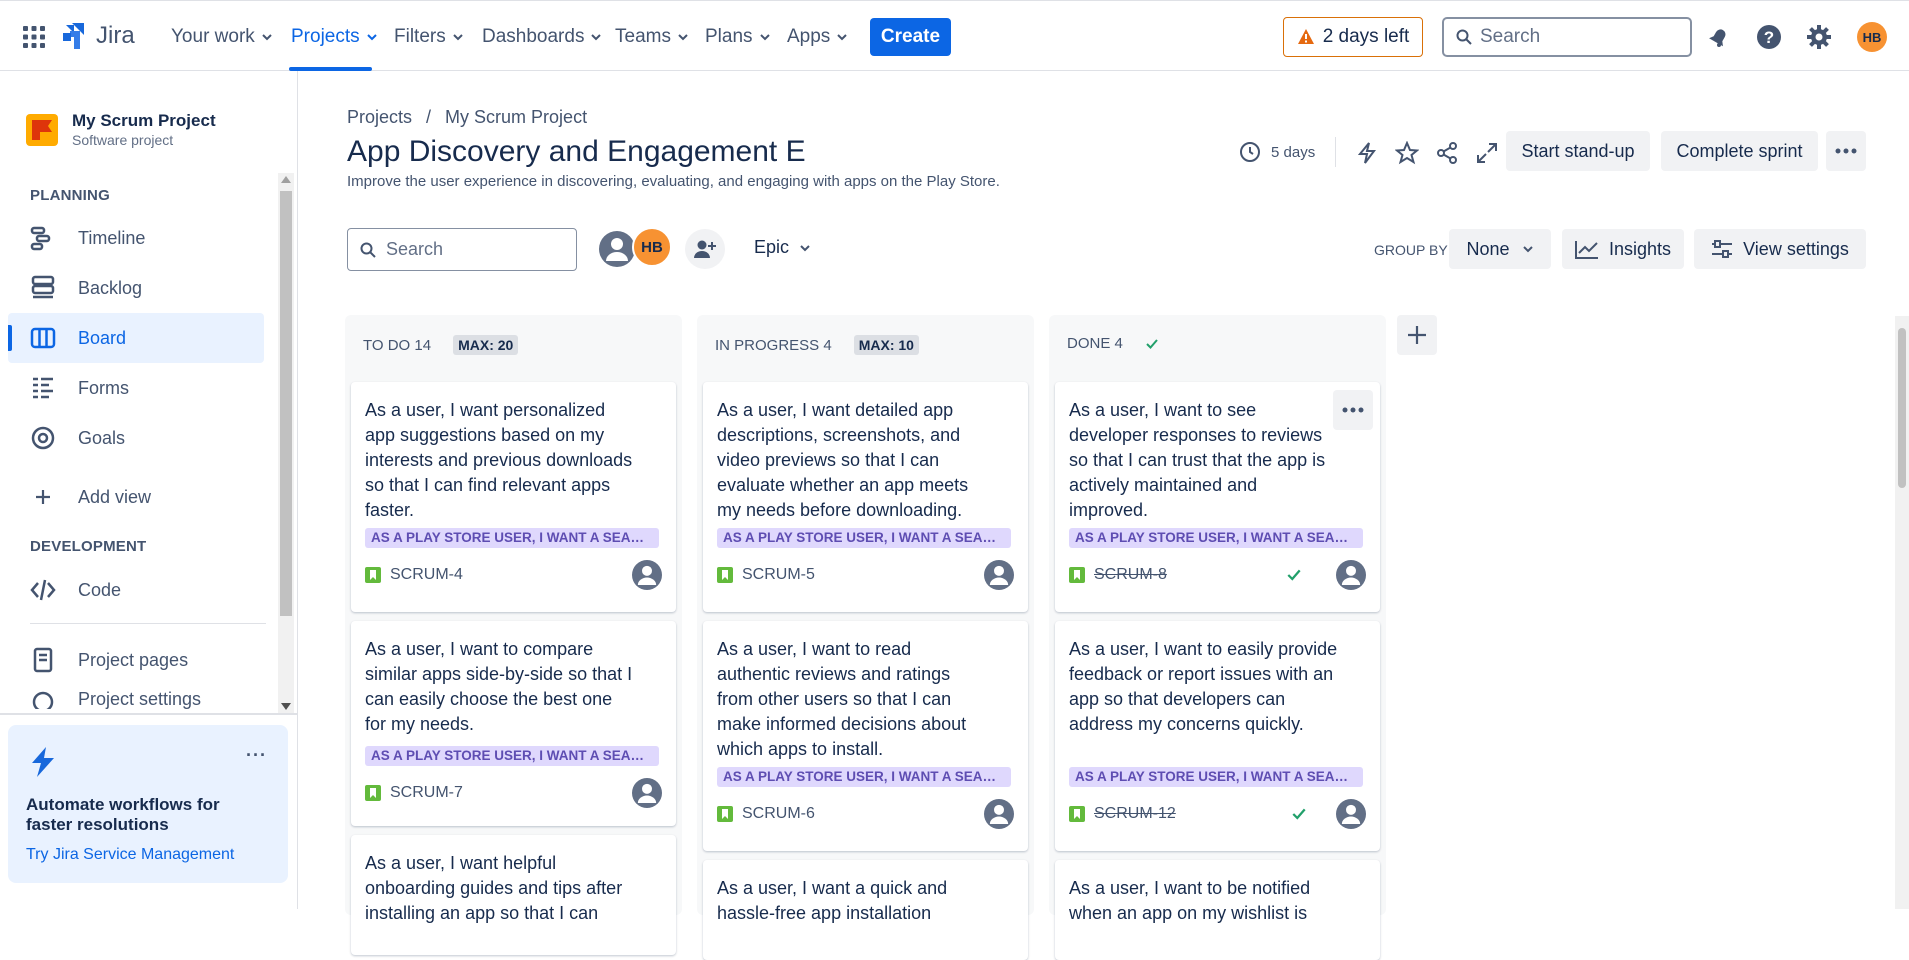 This screenshot has width=1909, height=960. Describe the element at coordinates (136, 438) in the screenshot. I see `sidebar-item-goals: Goals` at that location.